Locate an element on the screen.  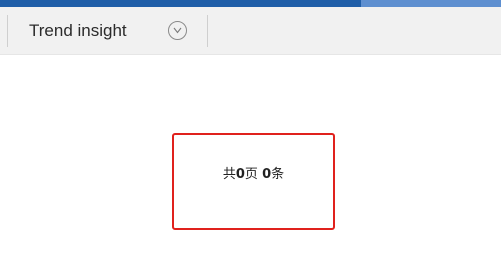
page-unit: 页 is located at coordinates (251, 174).